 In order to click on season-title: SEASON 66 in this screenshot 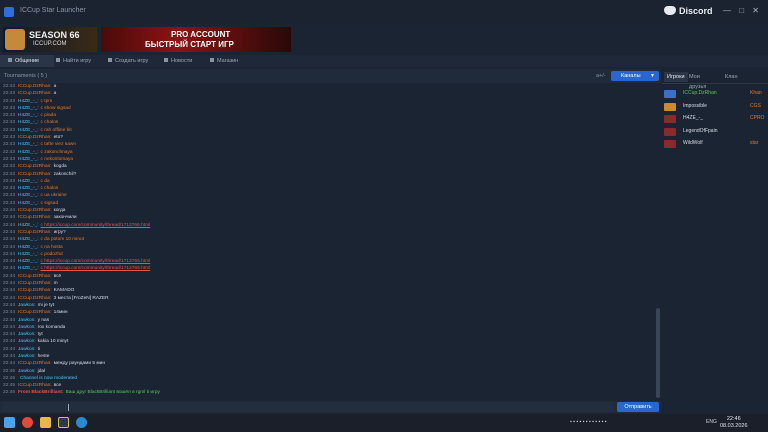, I will do `click(54, 35)`.